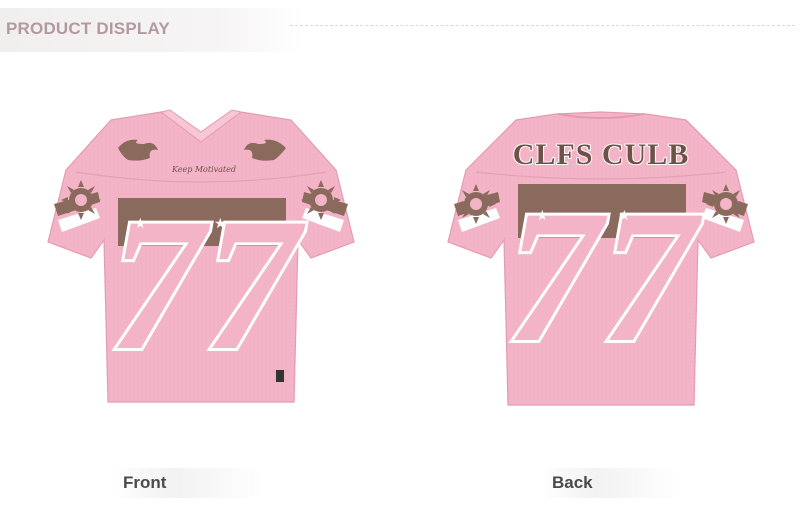  What do you see at coordinates (604, 277) in the screenshot?
I see `jersey-number-back: 77` at bounding box center [604, 277].